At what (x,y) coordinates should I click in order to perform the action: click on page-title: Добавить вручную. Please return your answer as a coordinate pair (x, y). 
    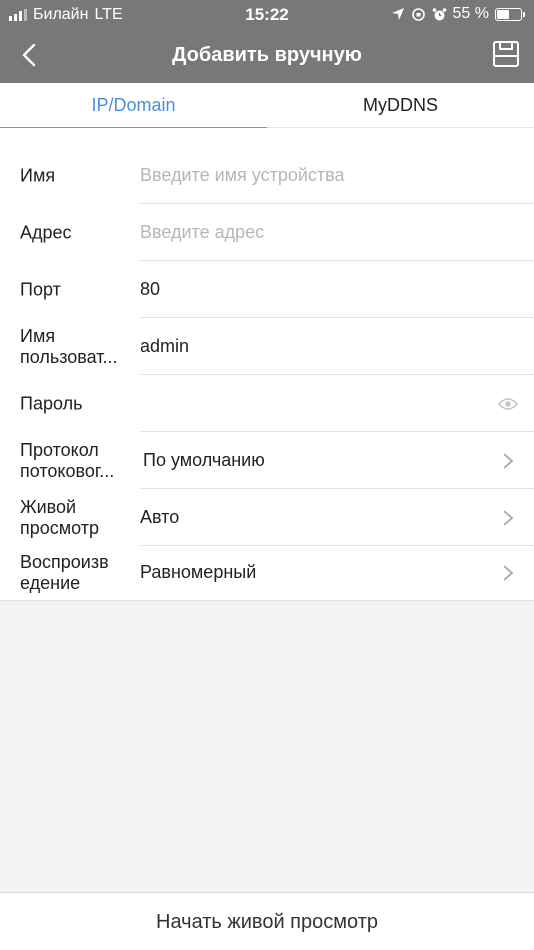
    Looking at the image, I should click on (267, 55).